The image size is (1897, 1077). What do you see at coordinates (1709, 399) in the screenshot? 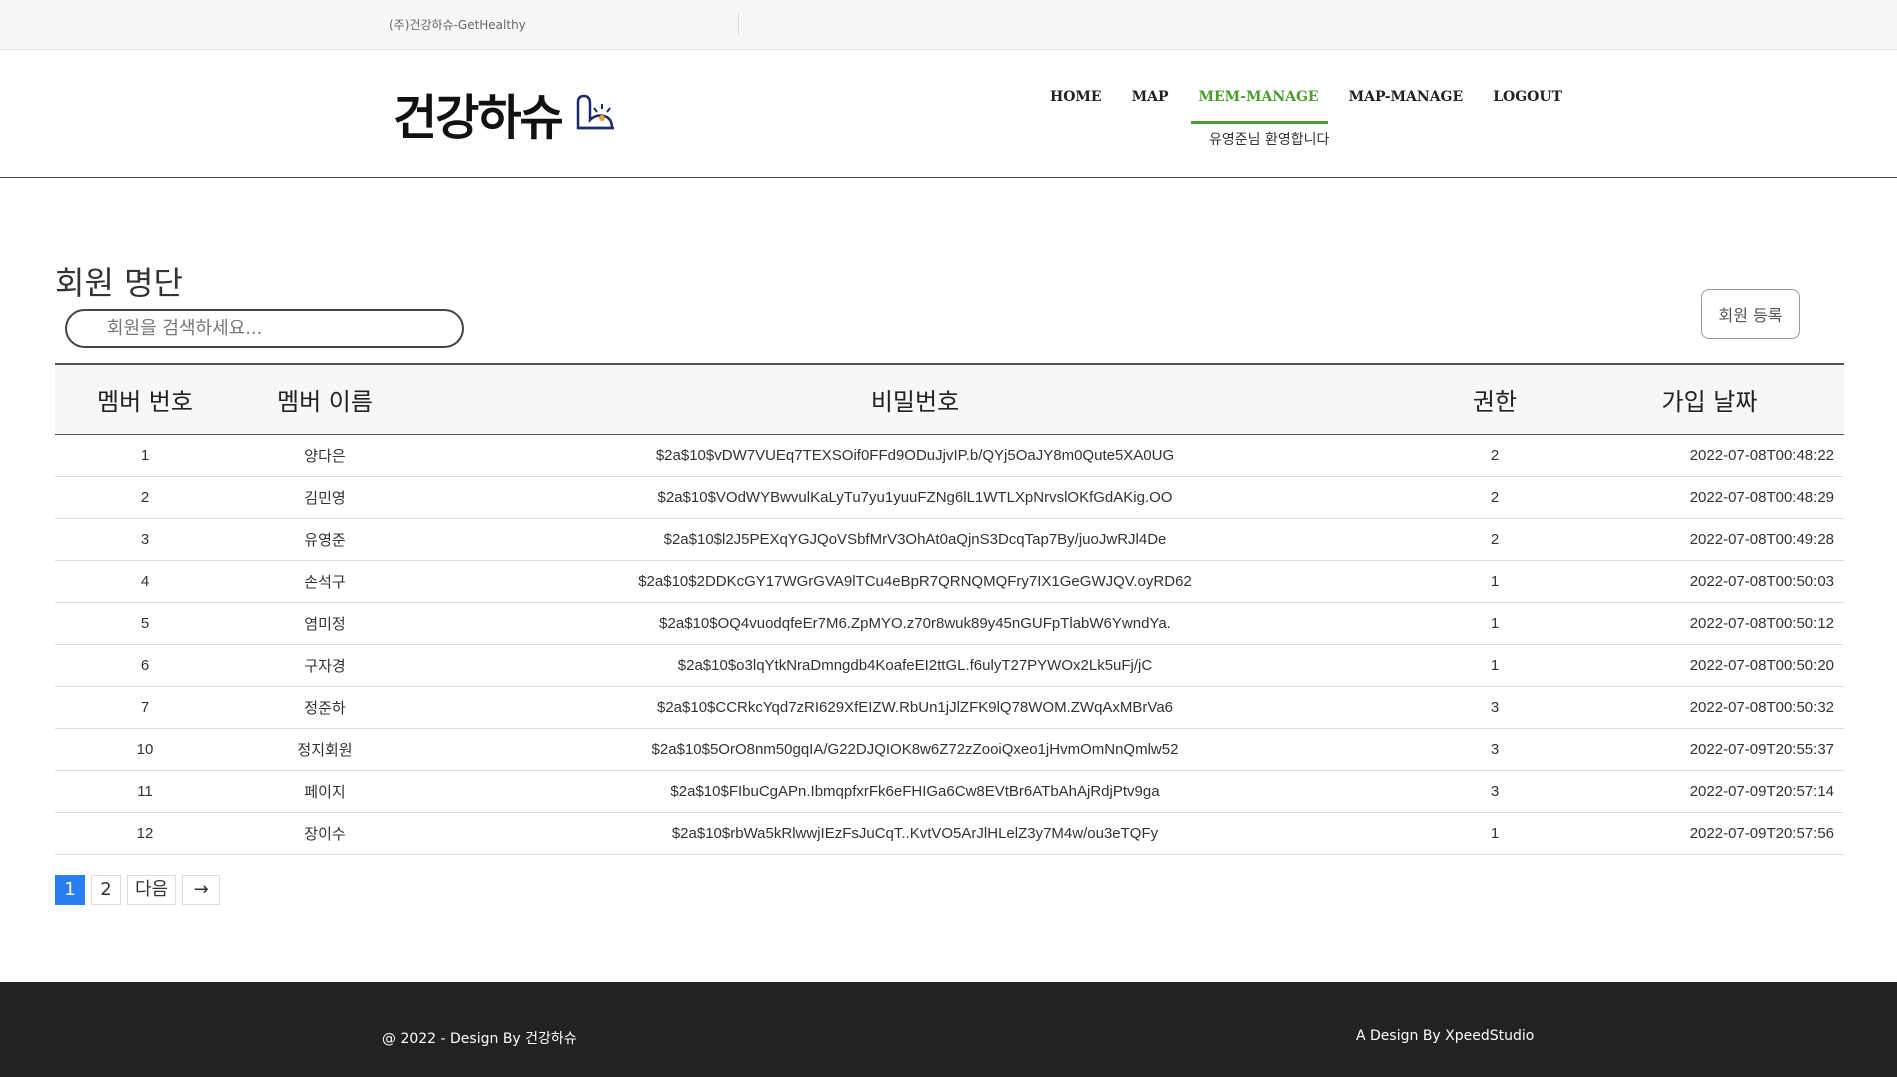
I see `column-header: 가입 날짜` at bounding box center [1709, 399].